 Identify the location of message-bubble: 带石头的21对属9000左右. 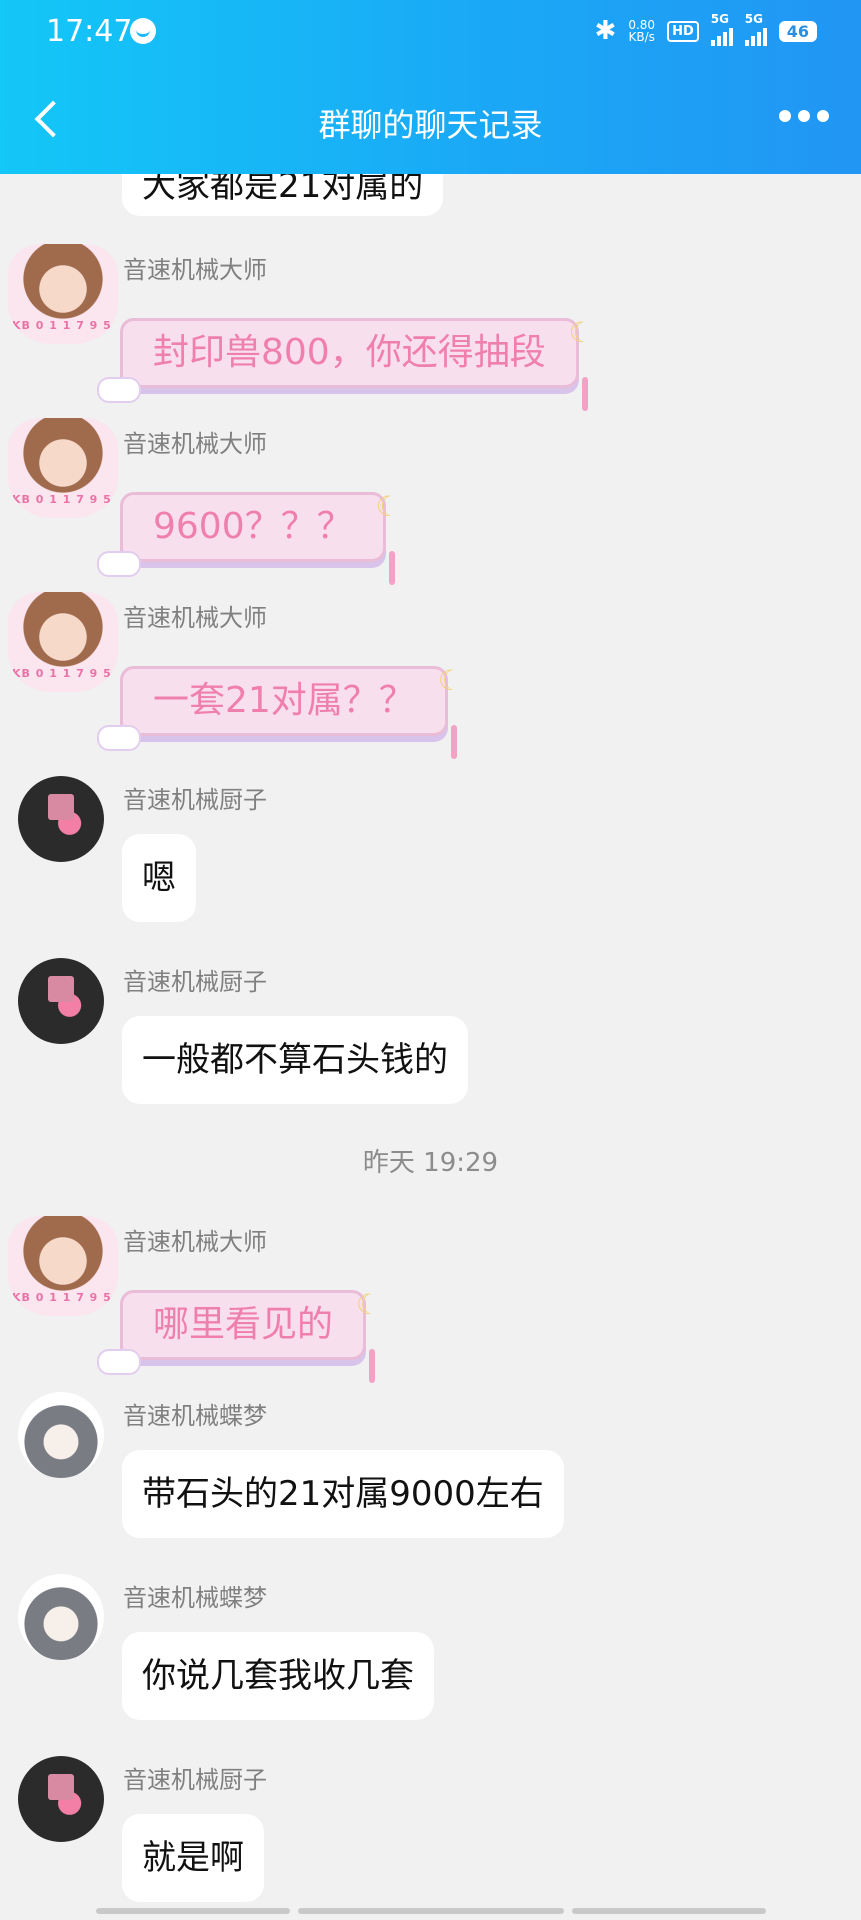
(343, 1494).